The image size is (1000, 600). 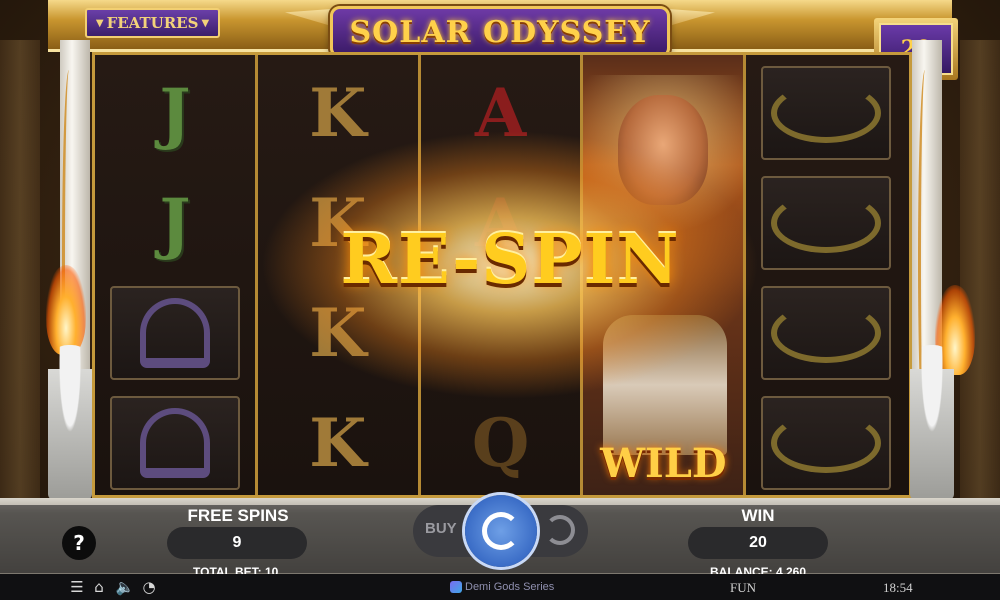 What do you see at coordinates (66, 310) in the screenshot?
I see `torch-flame-left` at bounding box center [66, 310].